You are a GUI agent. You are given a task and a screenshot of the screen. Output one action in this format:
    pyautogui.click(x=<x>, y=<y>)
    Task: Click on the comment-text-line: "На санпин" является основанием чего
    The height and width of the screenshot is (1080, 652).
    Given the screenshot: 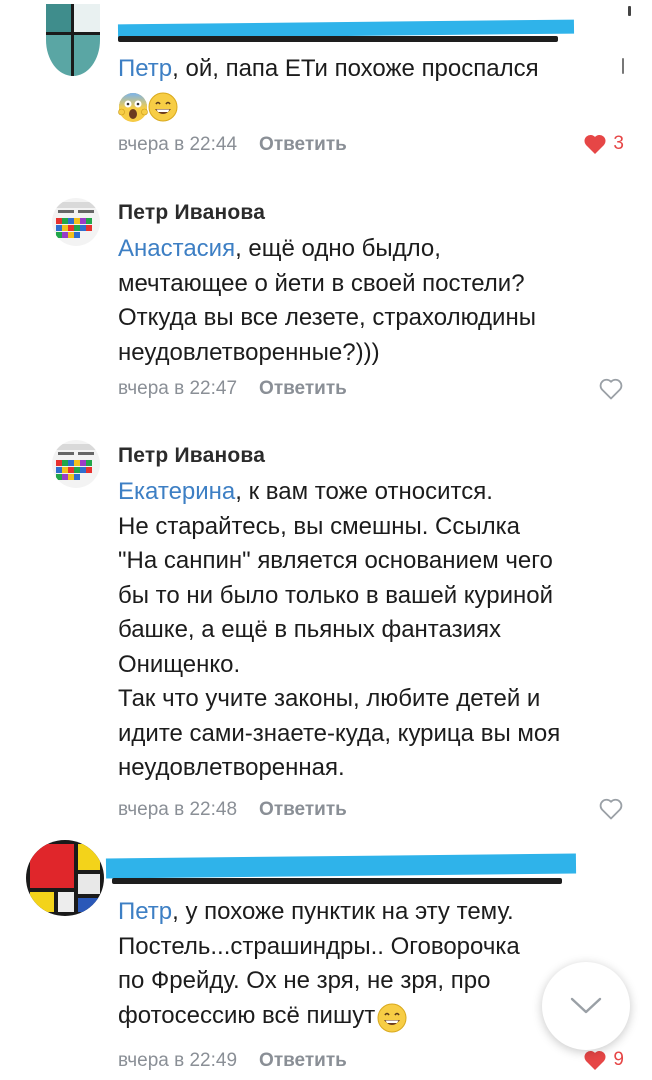 What is the action you would take?
    pyautogui.click(x=335, y=560)
    